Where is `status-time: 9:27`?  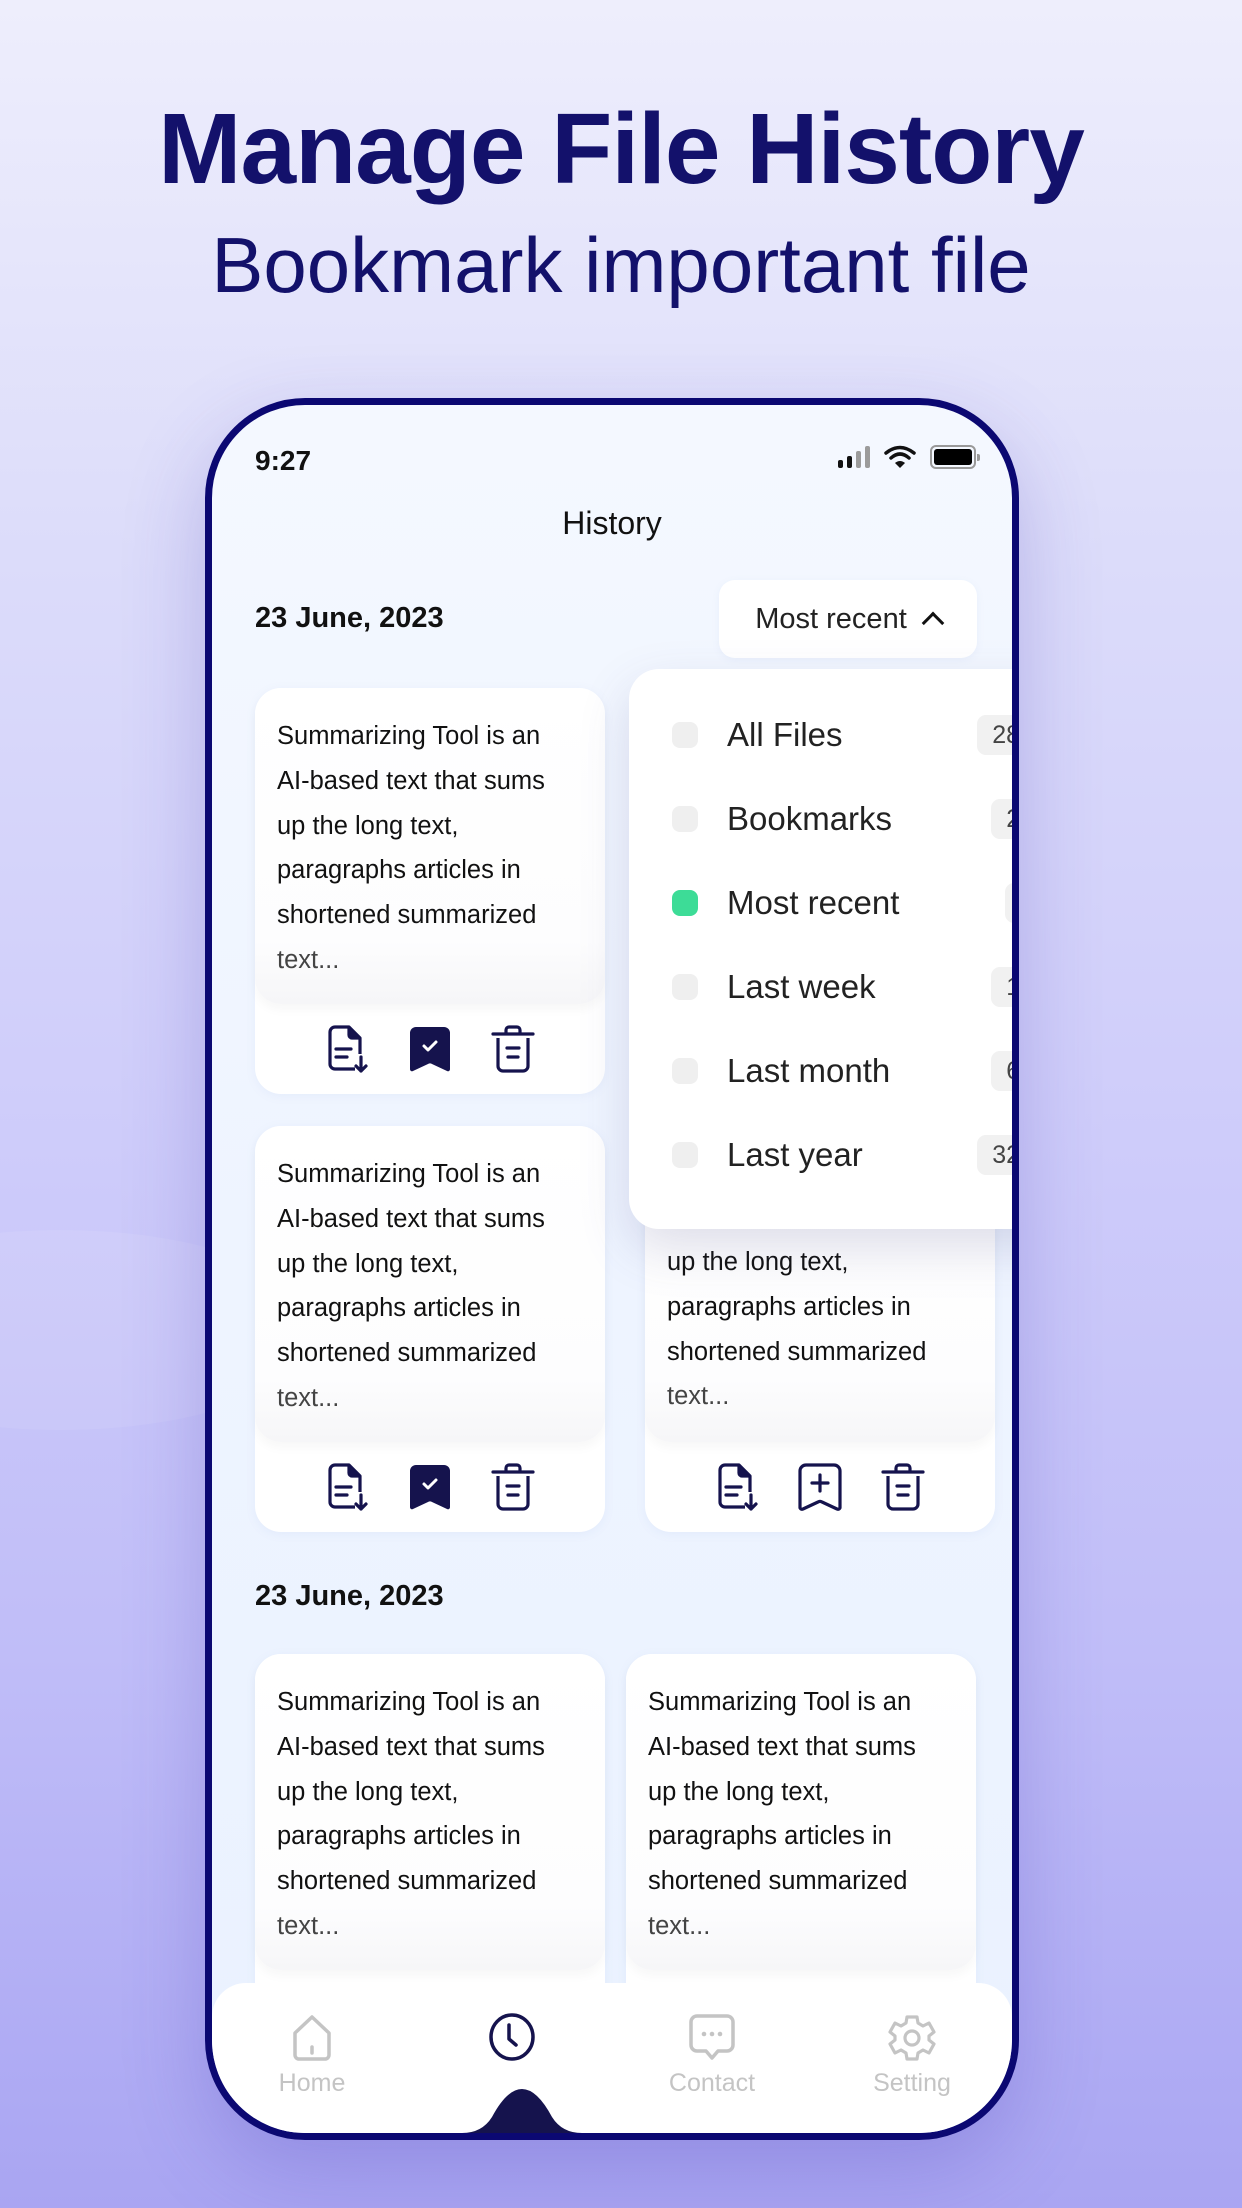 status-time: 9:27 is located at coordinates (283, 460).